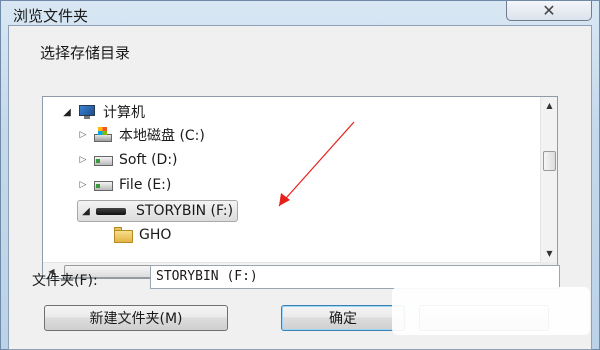  I want to click on tree-item-drive-c: ▷ 本地磁盘 (C:), so click(141, 135).